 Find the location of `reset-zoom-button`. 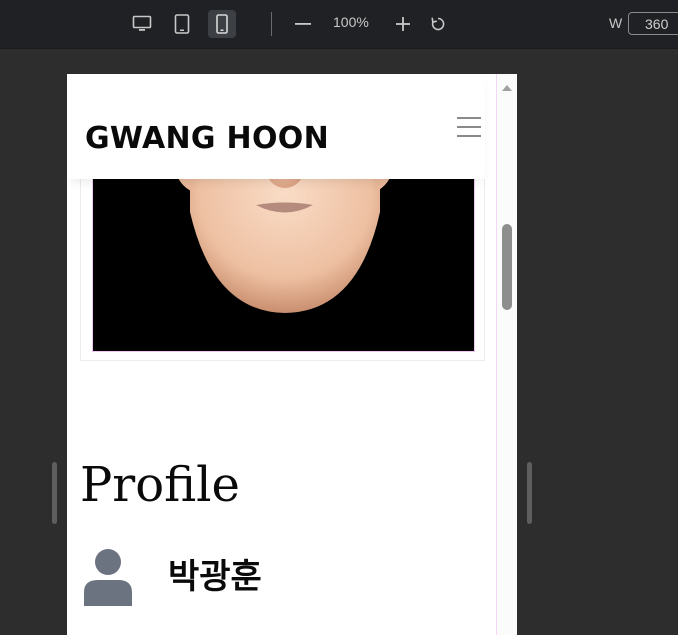

reset-zoom-button is located at coordinates (438, 24).